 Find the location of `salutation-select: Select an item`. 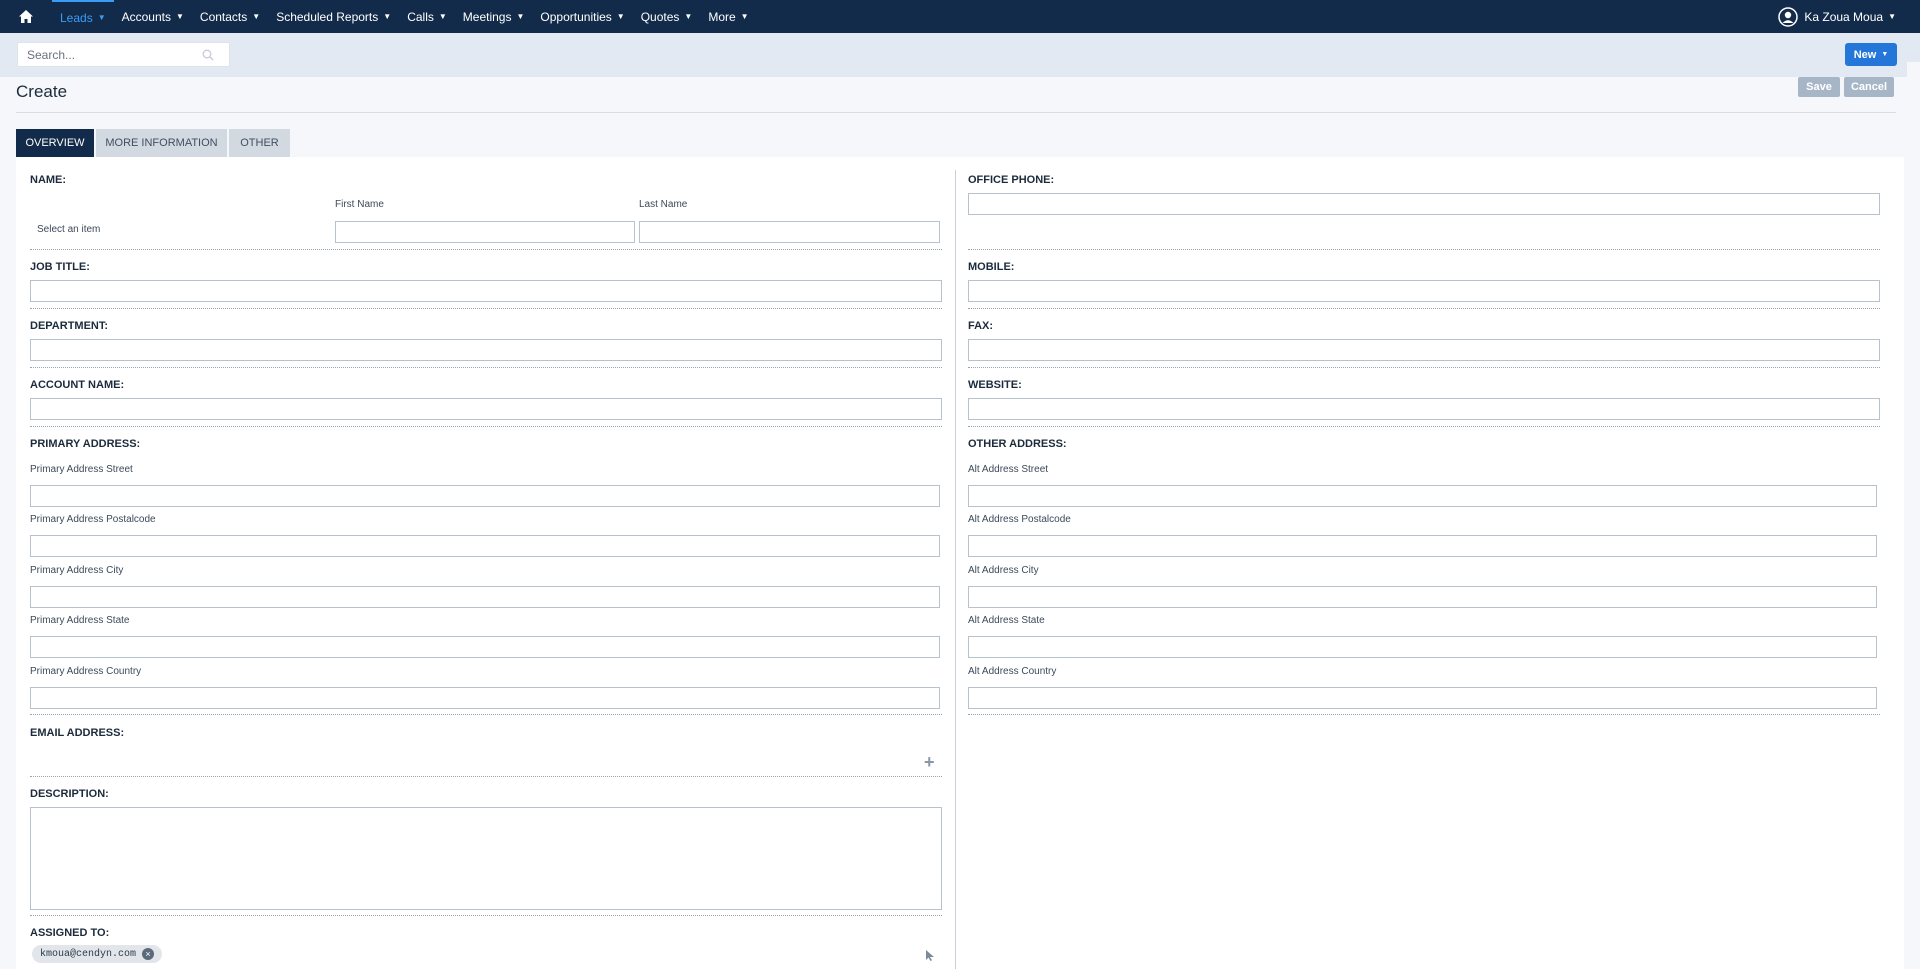

salutation-select: Select an item is located at coordinates (68, 229).